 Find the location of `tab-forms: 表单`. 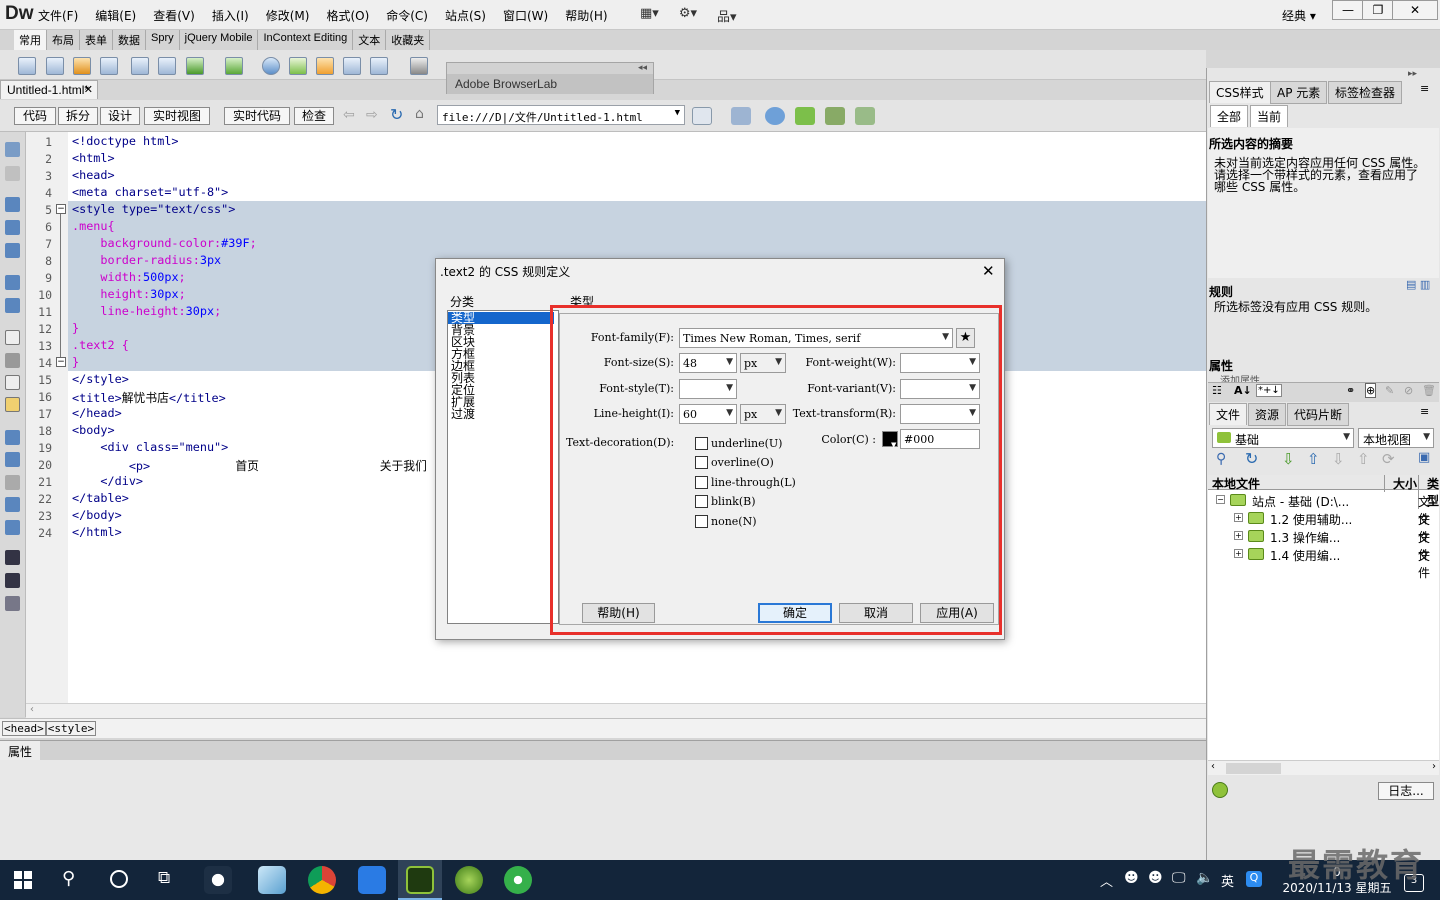

tab-forms: 表单 is located at coordinates (96, 40).